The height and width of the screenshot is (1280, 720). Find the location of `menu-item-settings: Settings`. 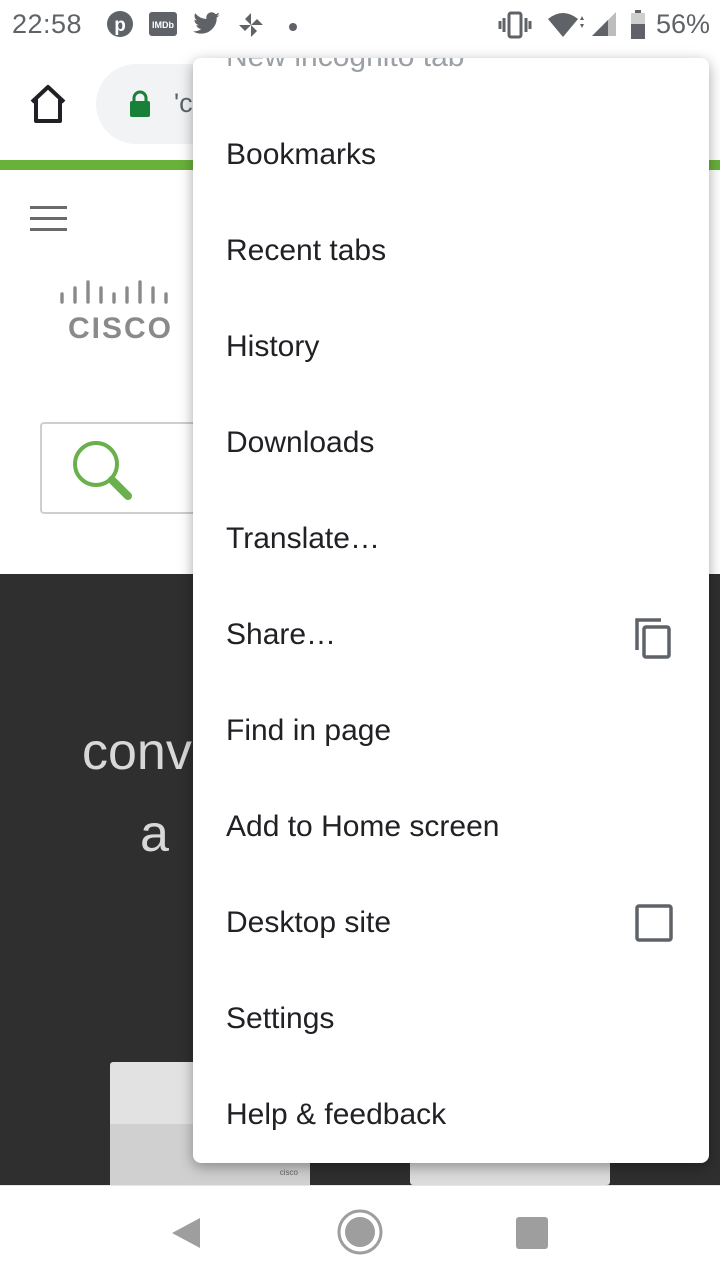

menu-item-settings: Settings is located at coordinates (451, 1020).